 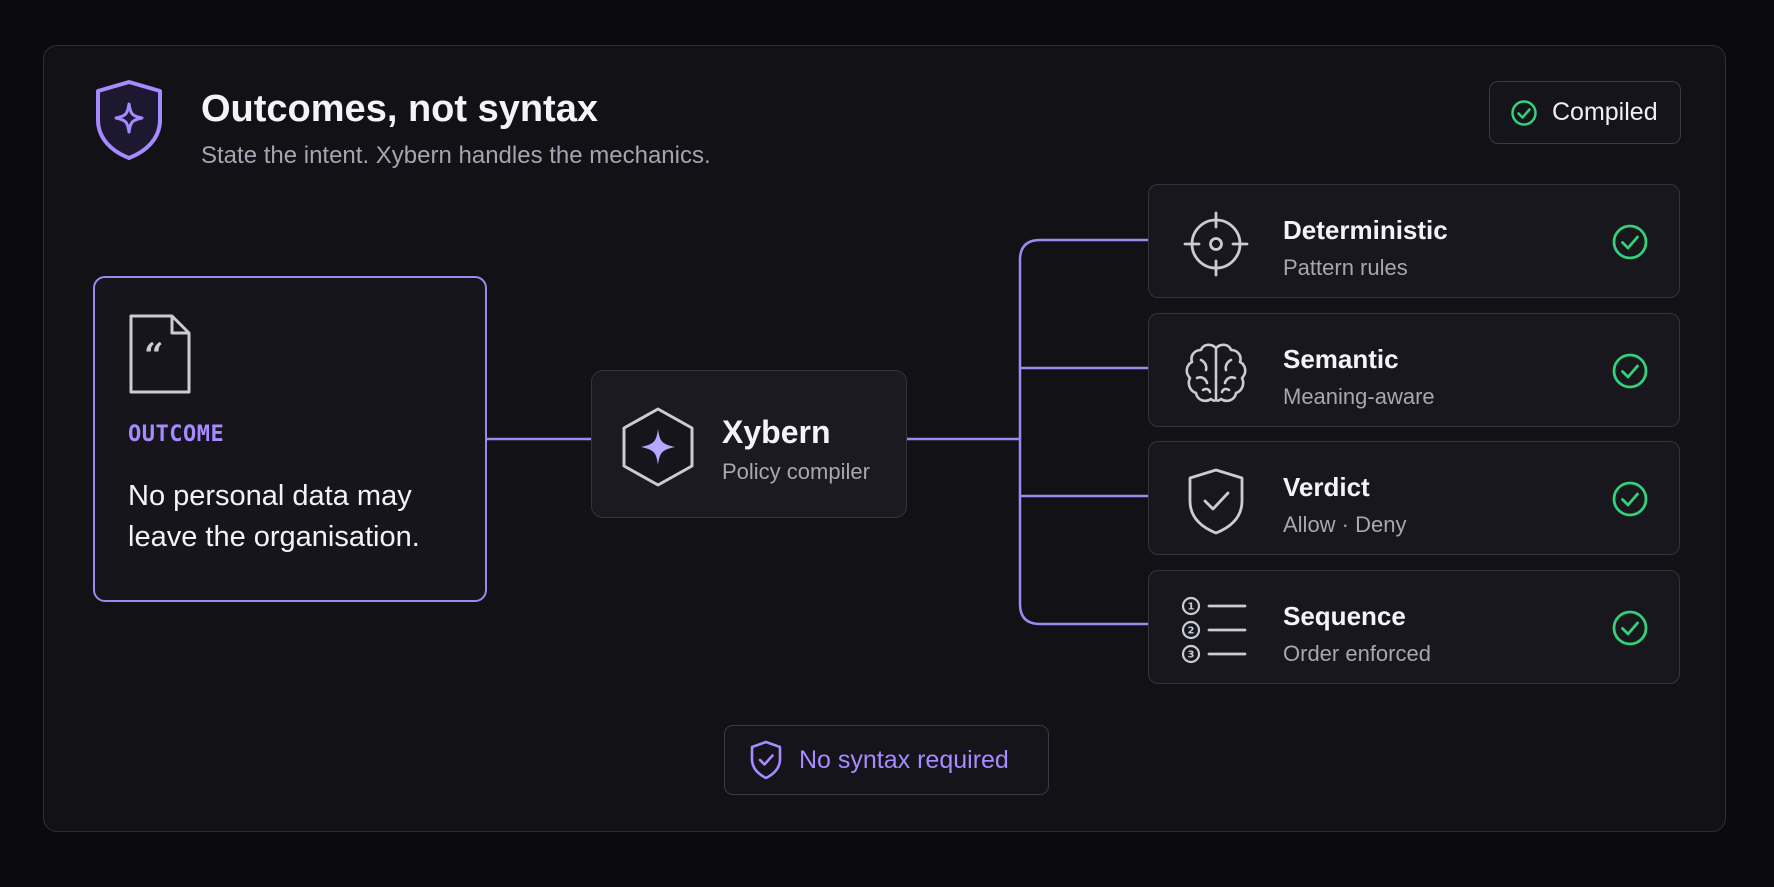 I want to click on svg-text: 1, so click(x=1191, y=607).